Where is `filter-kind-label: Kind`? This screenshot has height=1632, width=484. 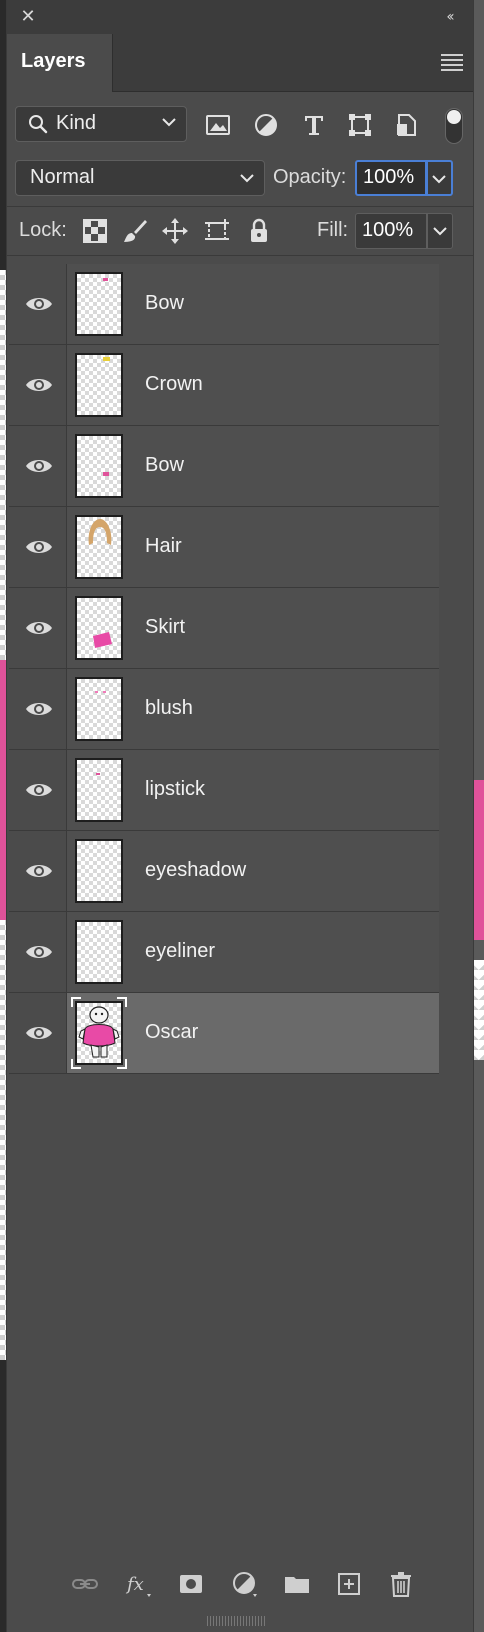
filter-kind-label: Kind is located at coordinates (76, 123).